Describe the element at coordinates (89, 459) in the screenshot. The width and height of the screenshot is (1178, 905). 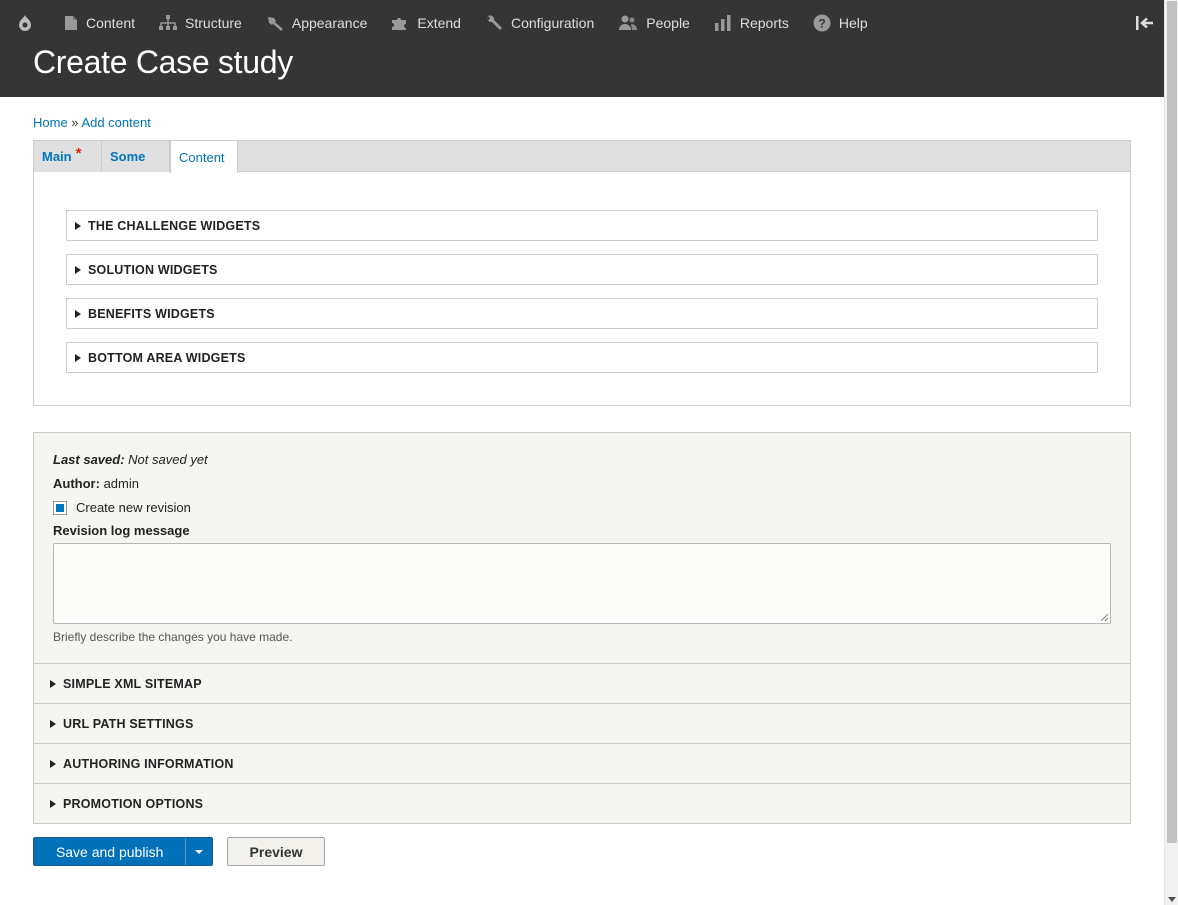
I see `last-saved-label: Last saved:` at that location.